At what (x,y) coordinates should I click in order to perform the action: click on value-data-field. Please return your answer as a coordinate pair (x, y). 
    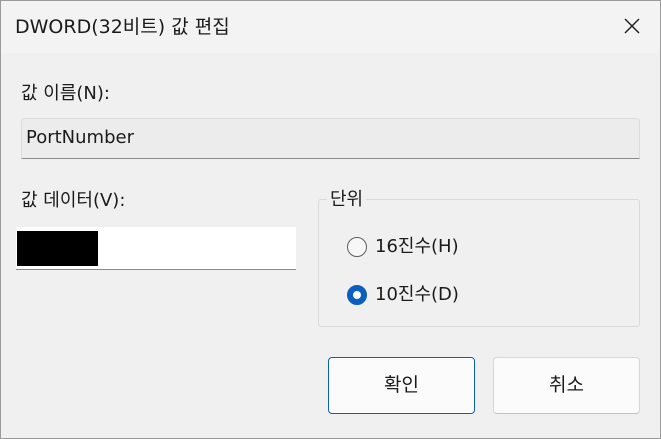
    Looking at the image, I should click on (156, 248).